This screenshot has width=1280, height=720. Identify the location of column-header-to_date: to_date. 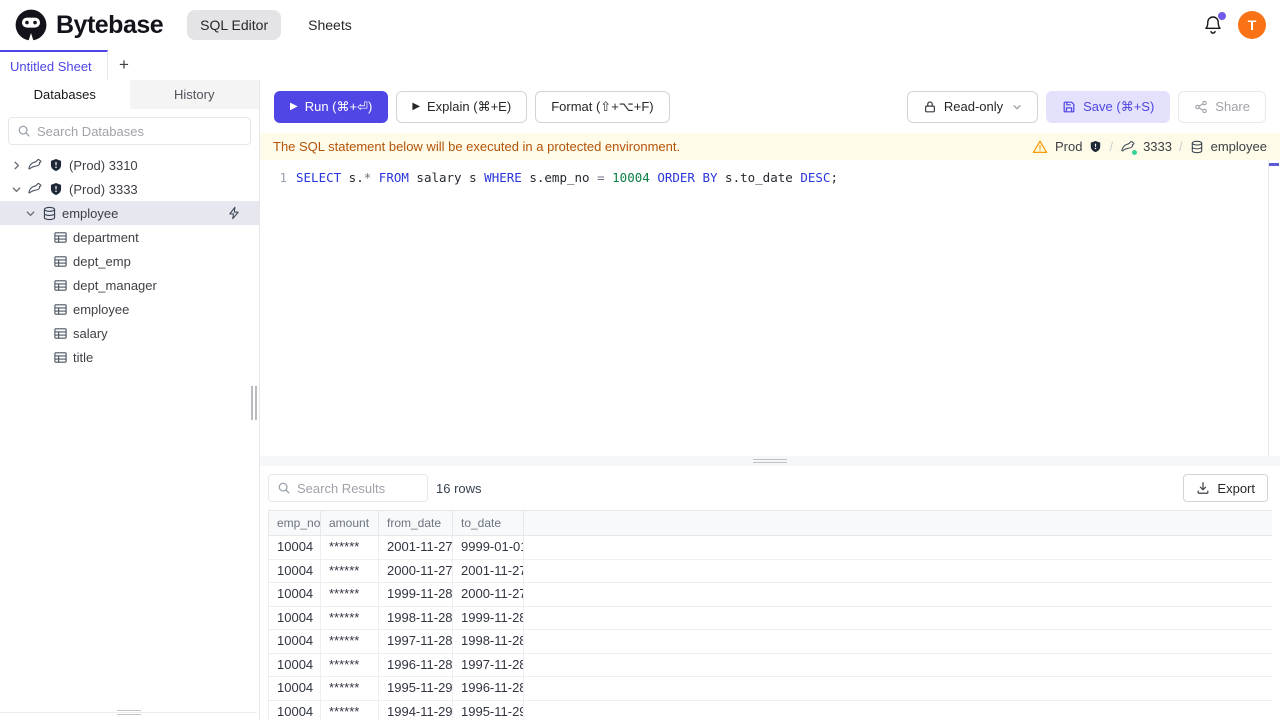
(488, 523).